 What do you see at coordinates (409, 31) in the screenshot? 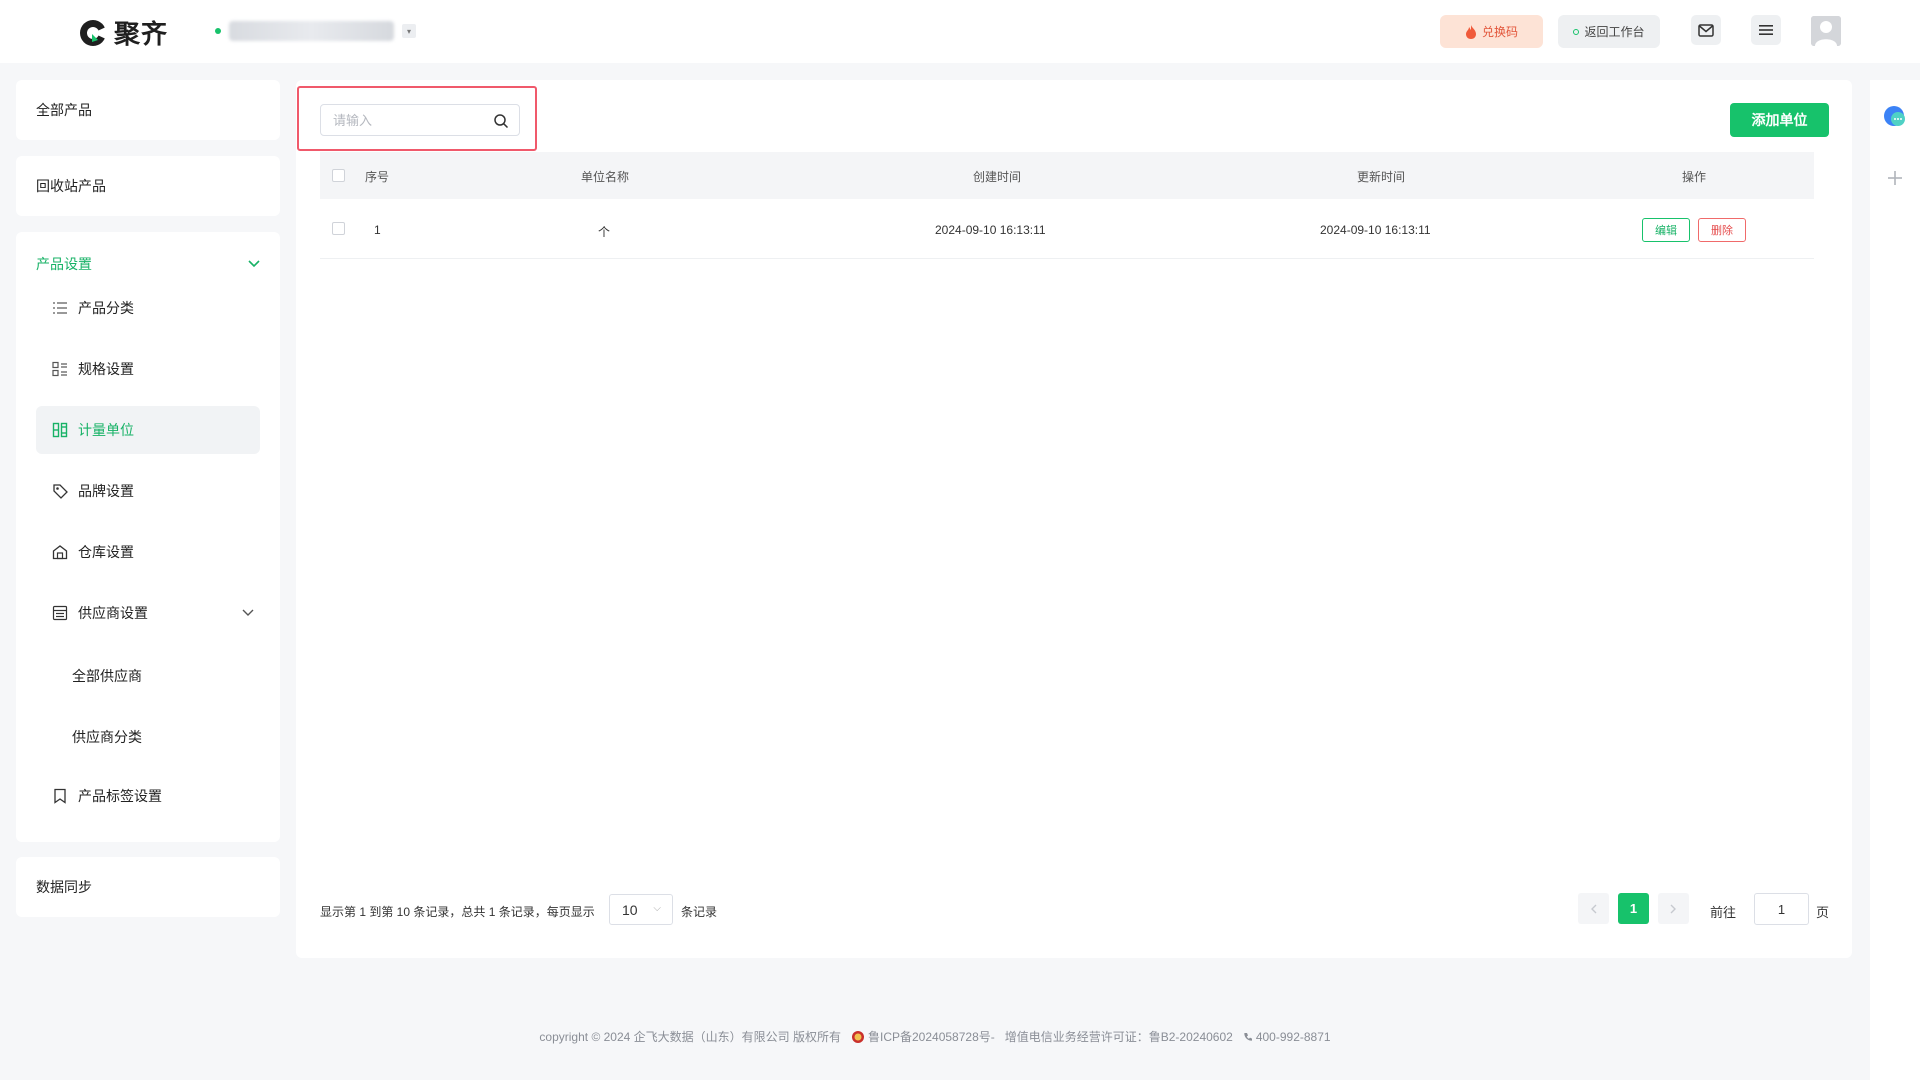
I see `caret-down-icon: ▾` at bounding box center [409, 31].